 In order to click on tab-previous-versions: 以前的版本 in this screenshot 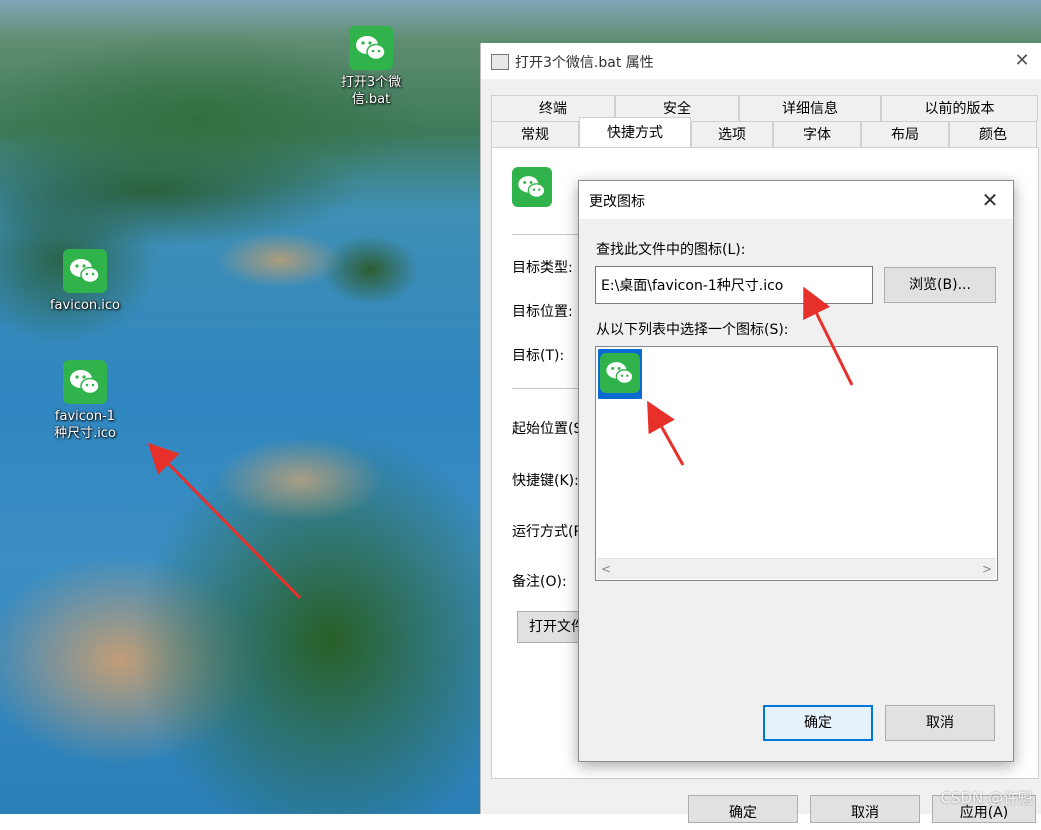, I will do `click(959, 108)`.